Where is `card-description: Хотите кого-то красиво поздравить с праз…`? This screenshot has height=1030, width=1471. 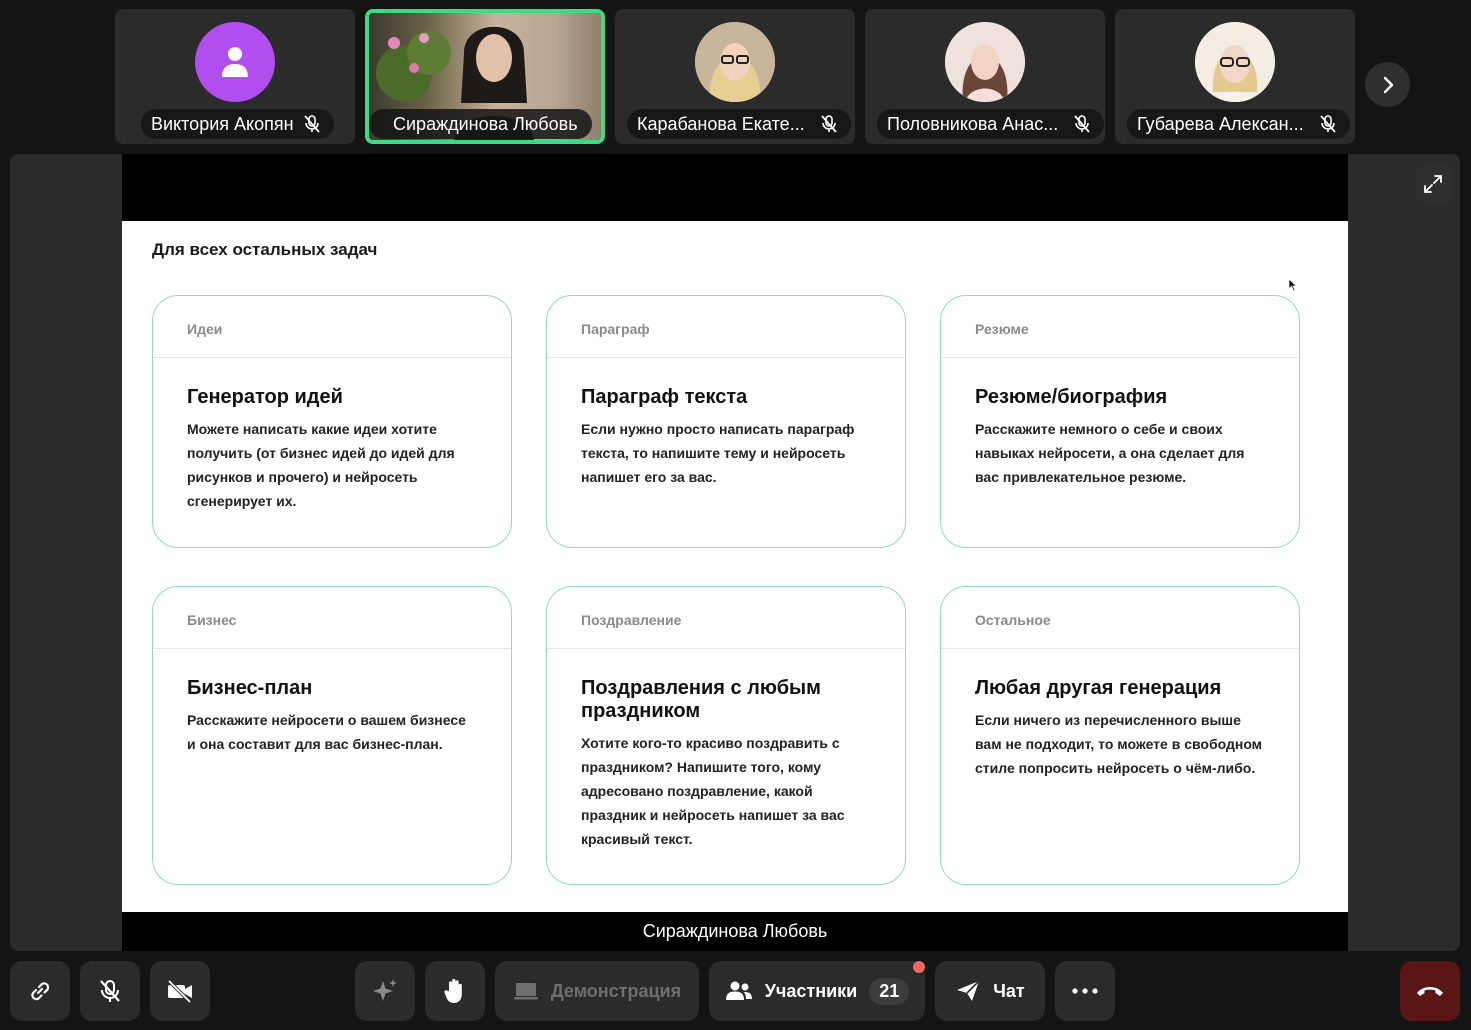 card-description: Хотите кого-то красиво поздравить с праз… is located at coordinates (713, 791).